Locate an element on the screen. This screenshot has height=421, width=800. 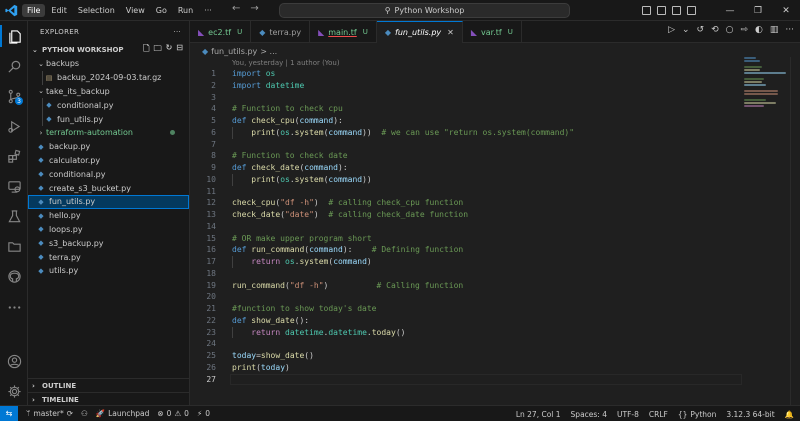
tree-file: ◆ calculator.py is located at coordinates (108, 161).